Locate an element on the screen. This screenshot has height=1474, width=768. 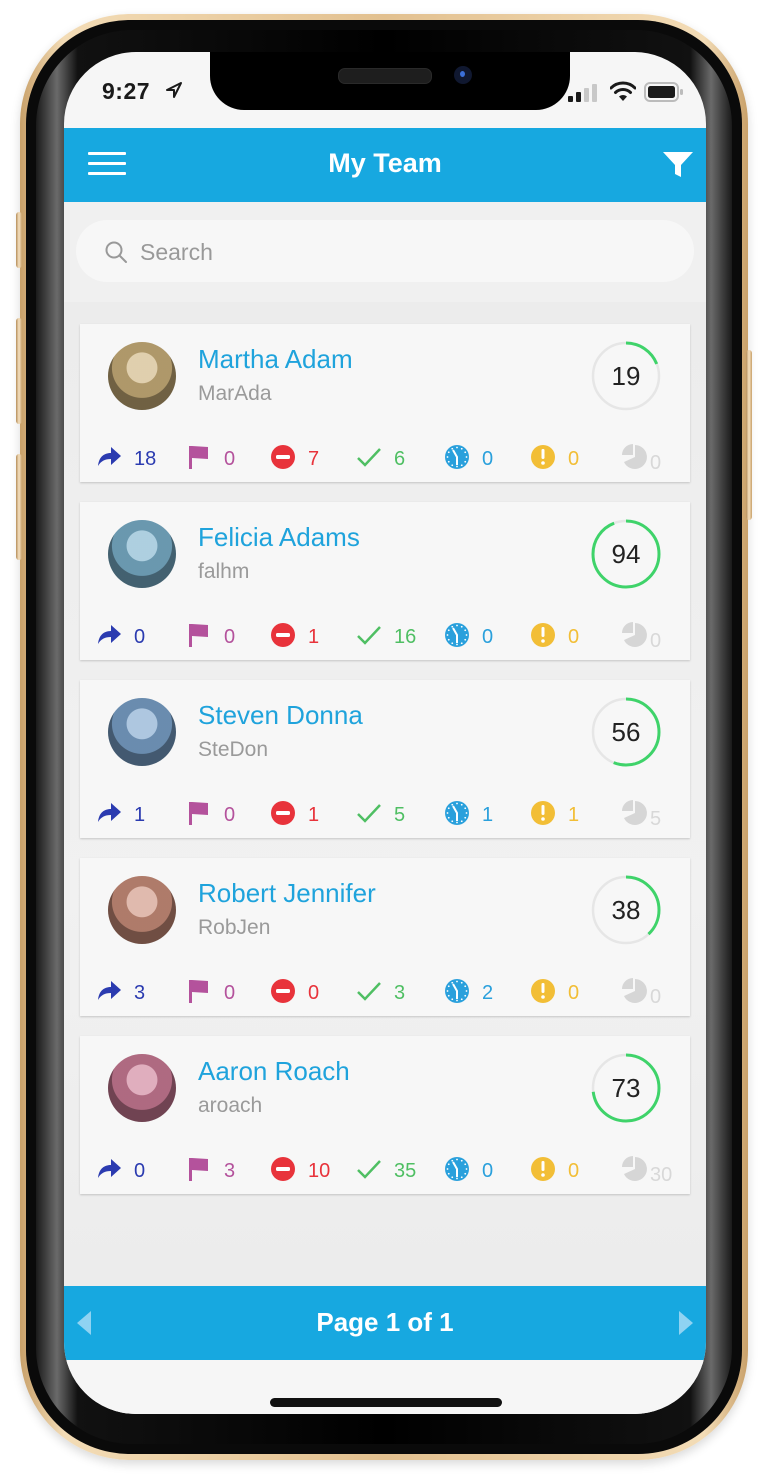
score-ring: 19 is located at coordinates (626, 376).